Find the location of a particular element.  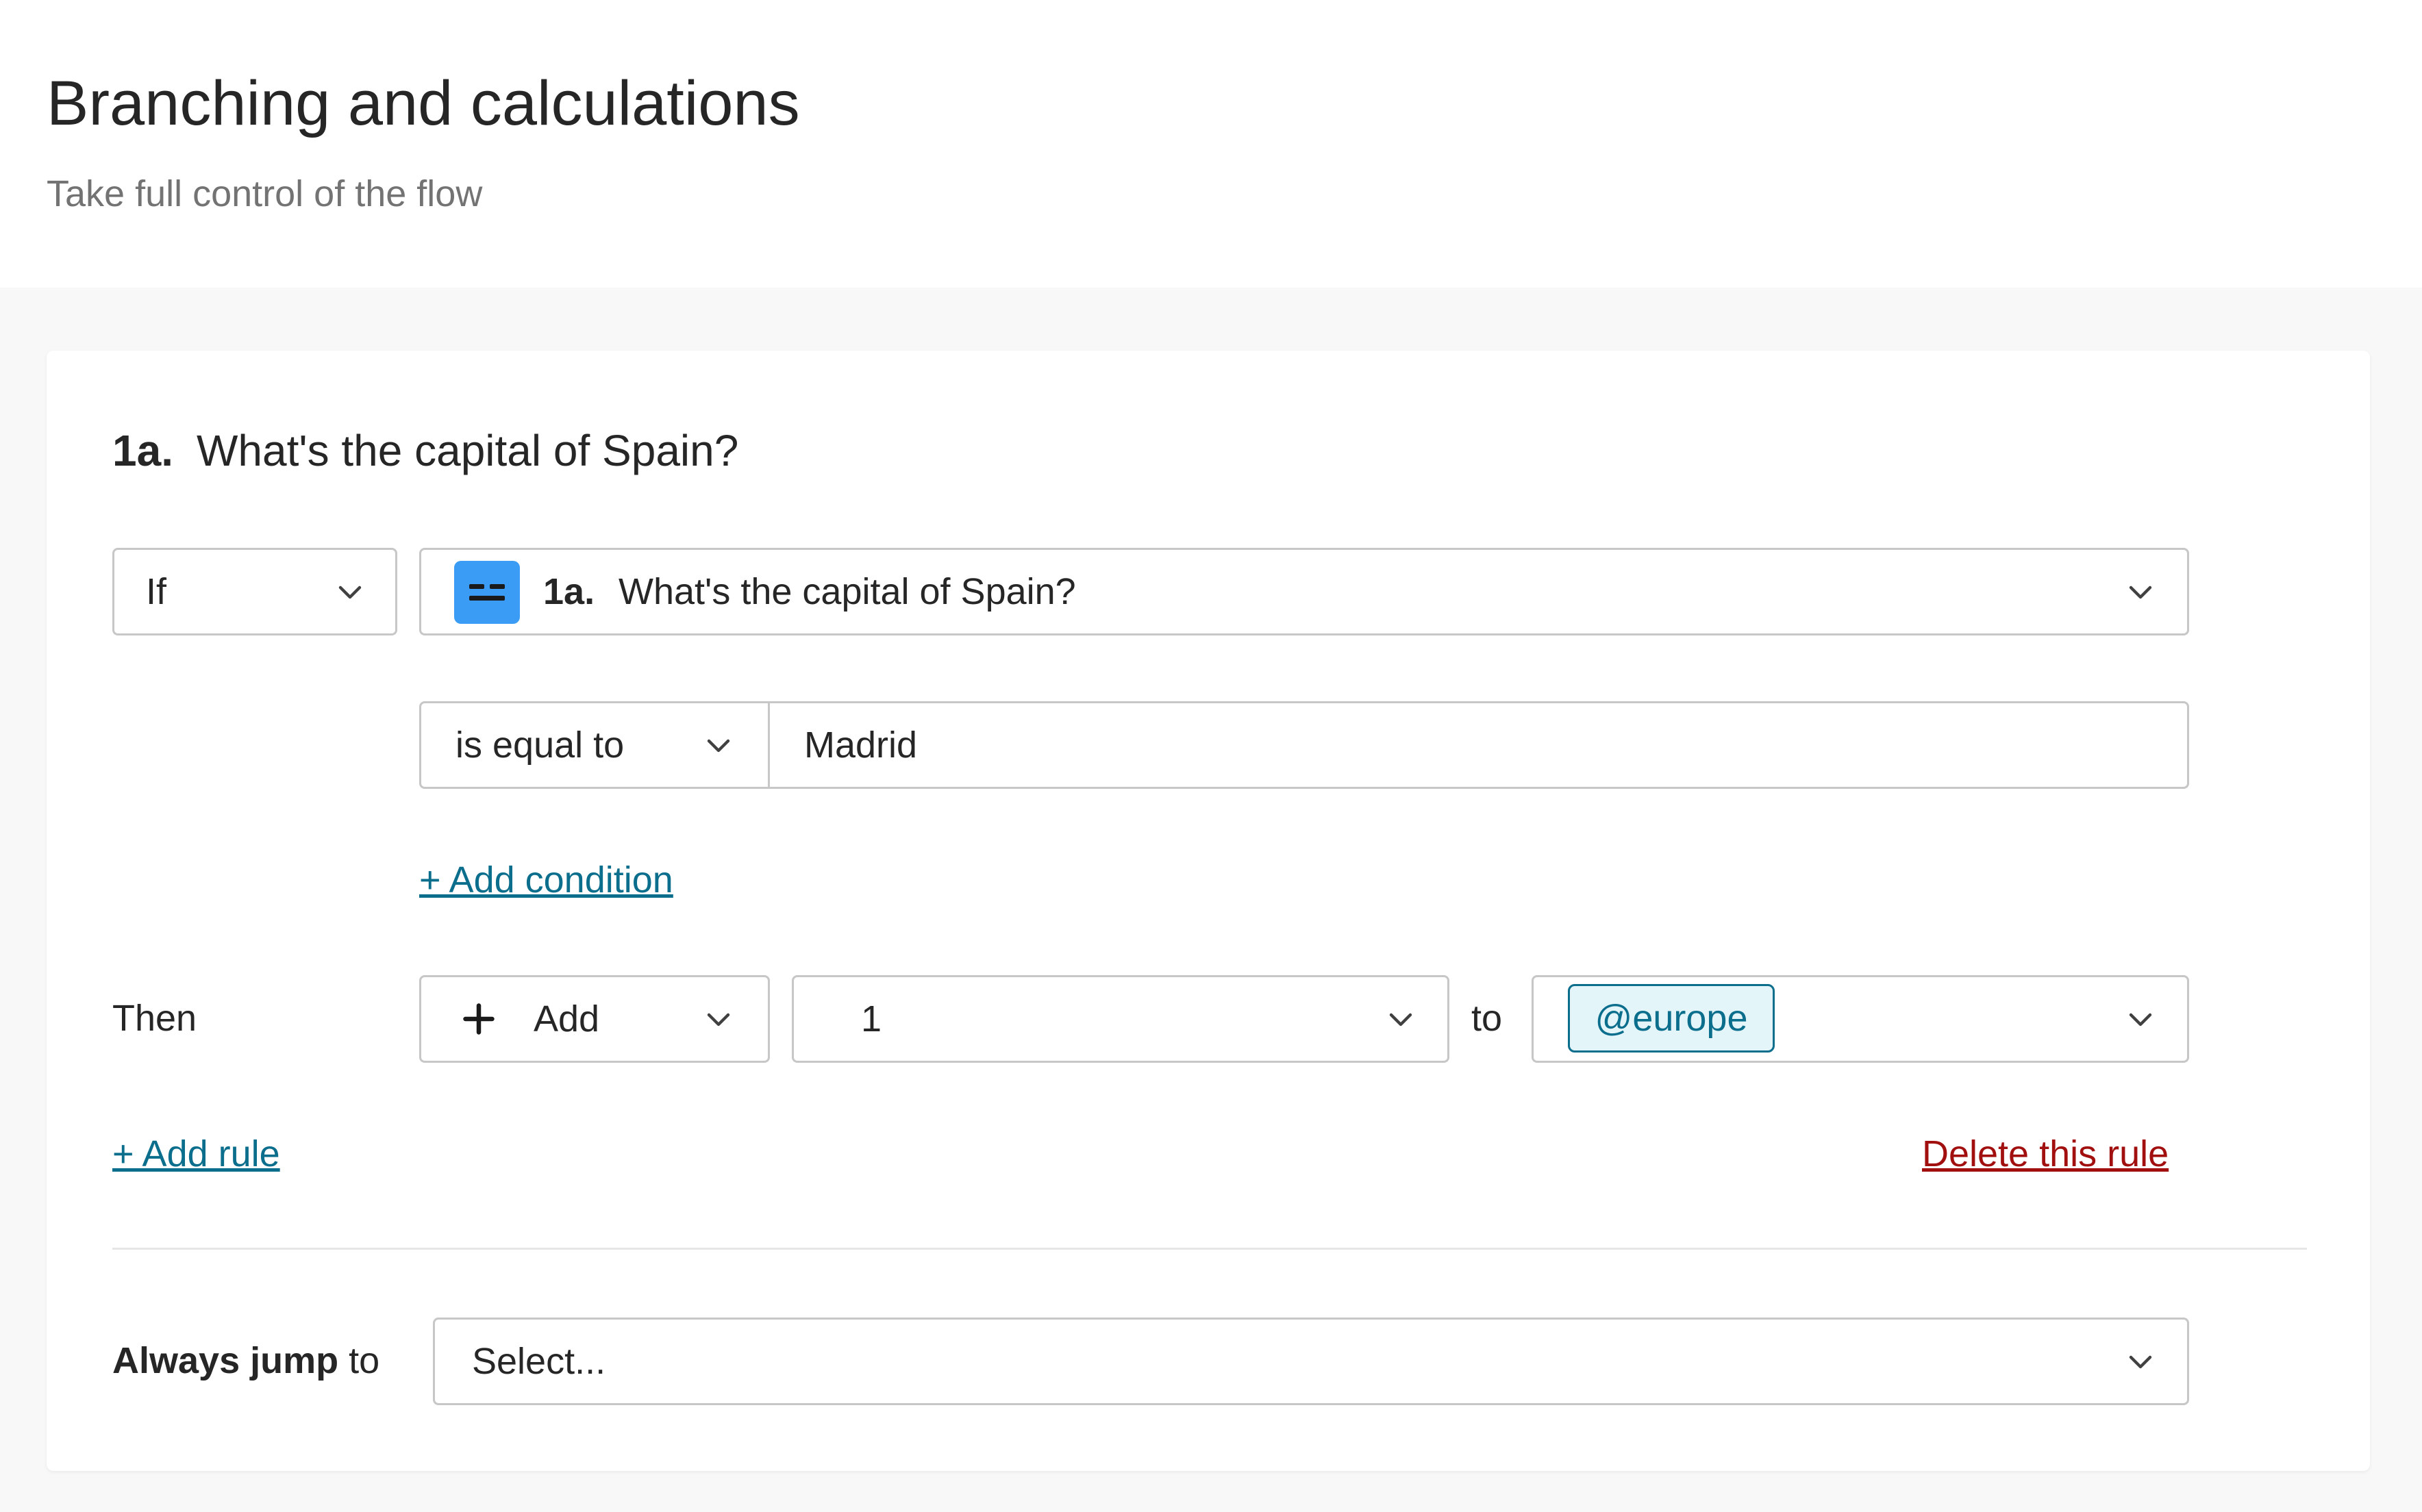

equals-icon is located at coordinates (487, 592).